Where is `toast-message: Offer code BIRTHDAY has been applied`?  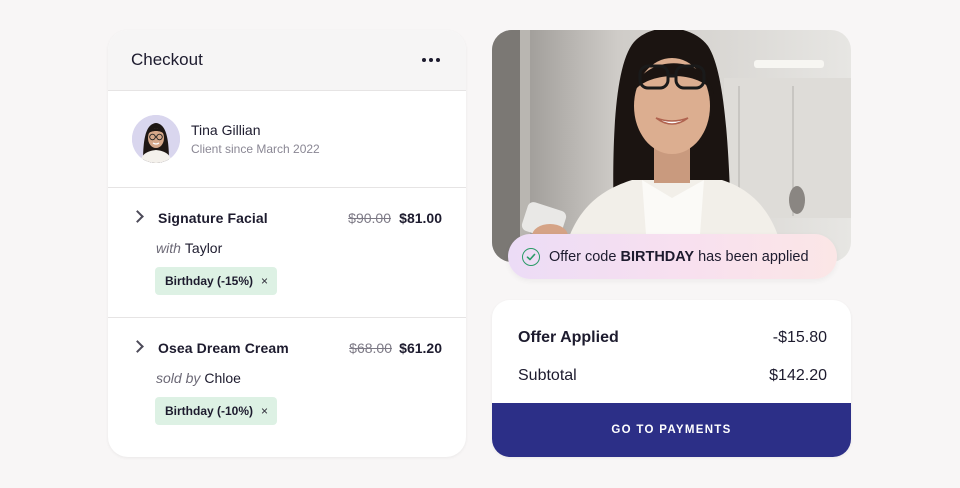 toast-message: Offer code BIRTHDAY has been applied is located at coordinates (679, 256).